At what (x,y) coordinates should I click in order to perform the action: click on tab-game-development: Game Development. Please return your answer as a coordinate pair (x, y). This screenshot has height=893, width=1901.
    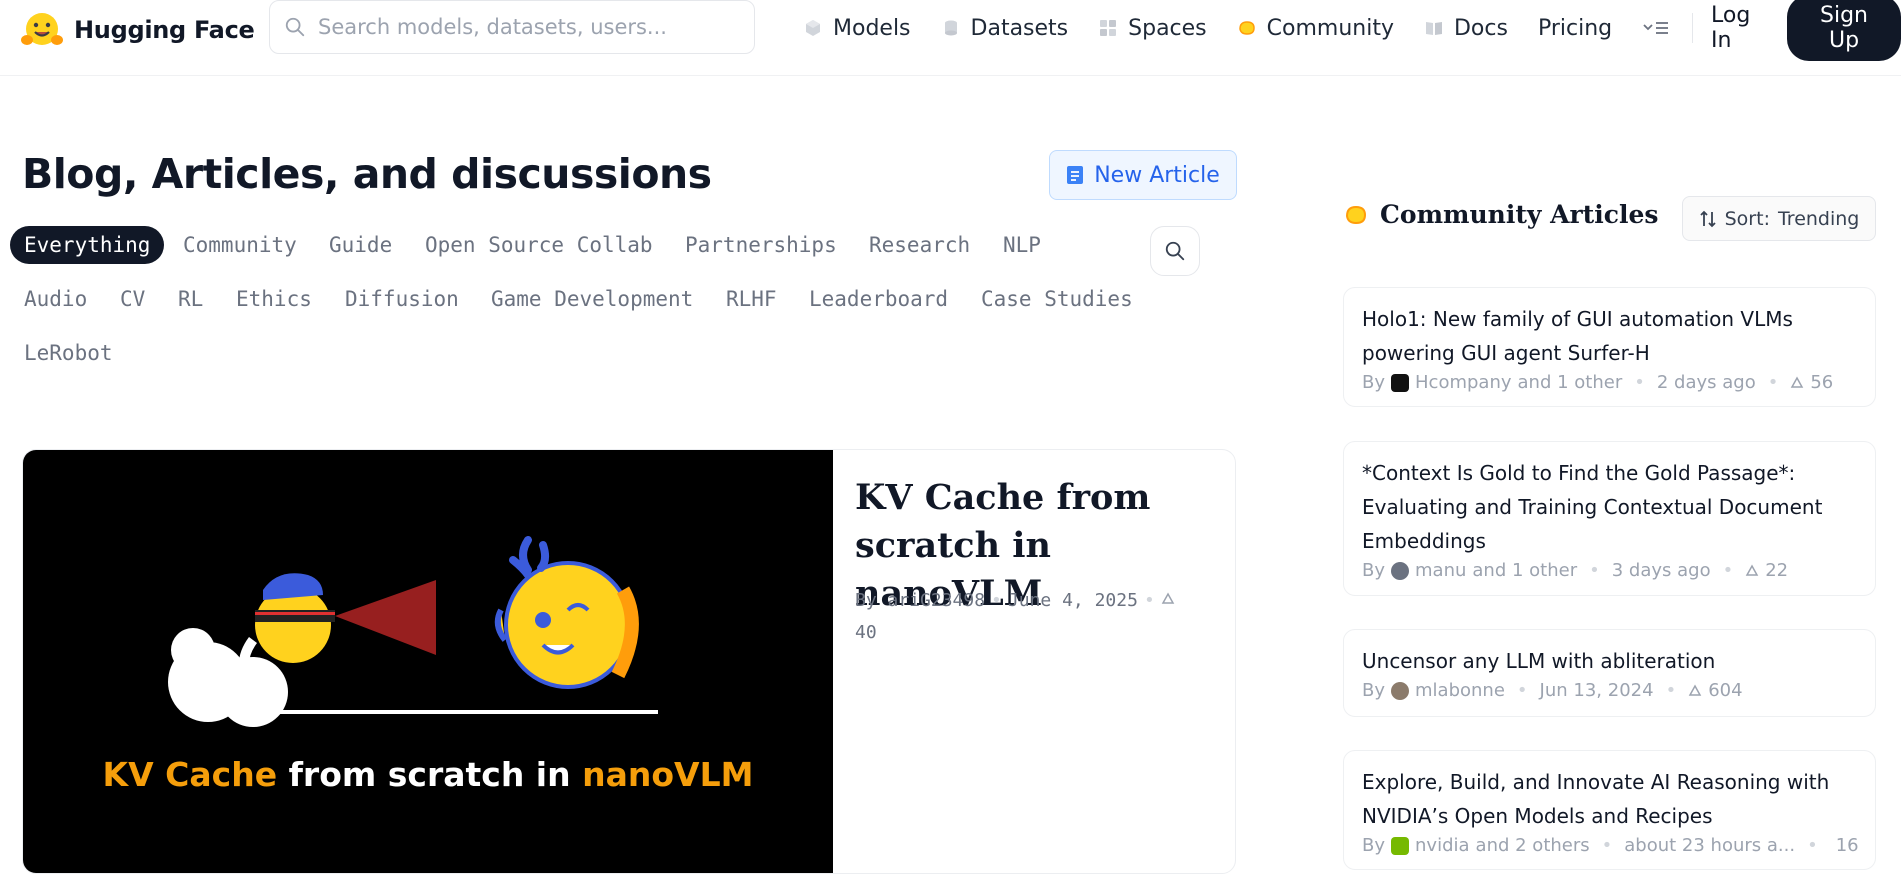
    Looking at the image, I should click on (592, 299).